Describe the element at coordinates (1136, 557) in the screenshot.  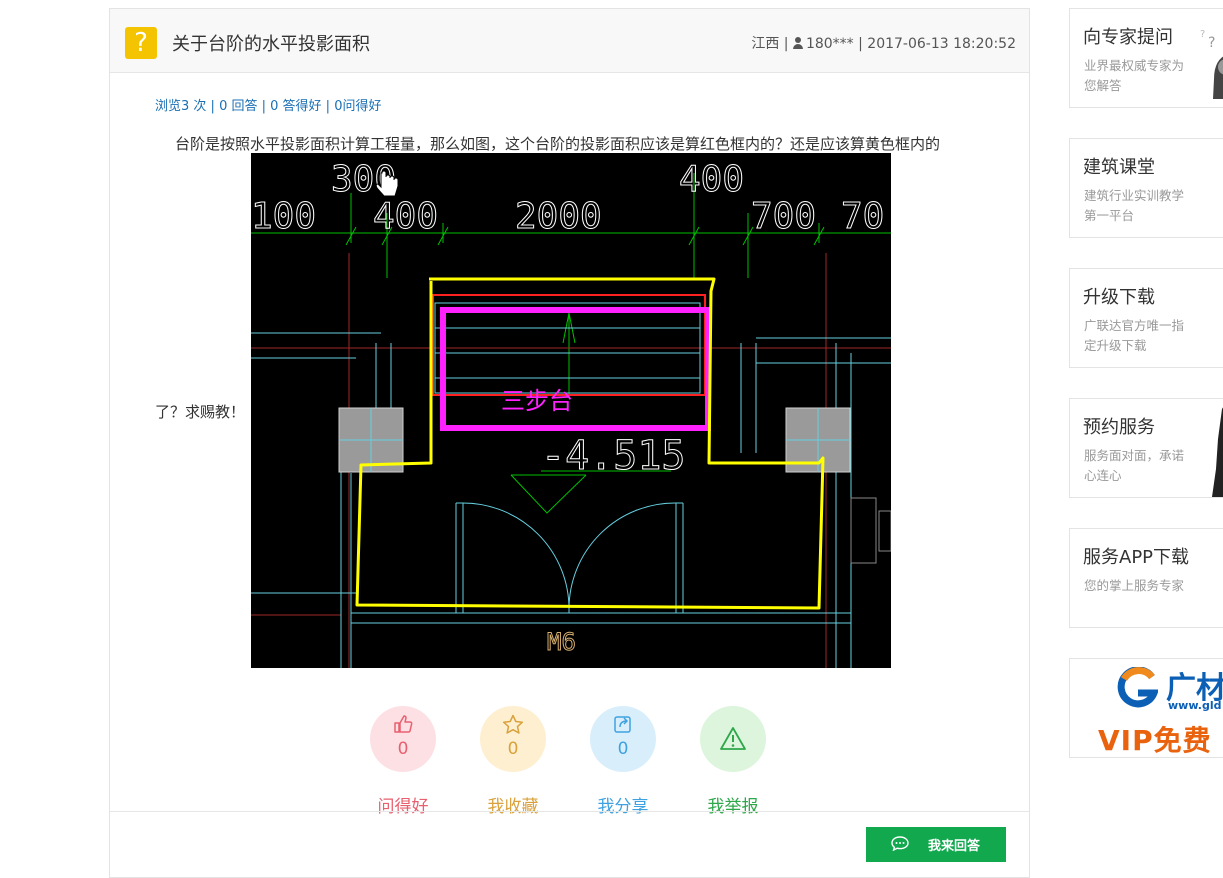
I see `sidebar-item-title: 服务APP下载` at that location.